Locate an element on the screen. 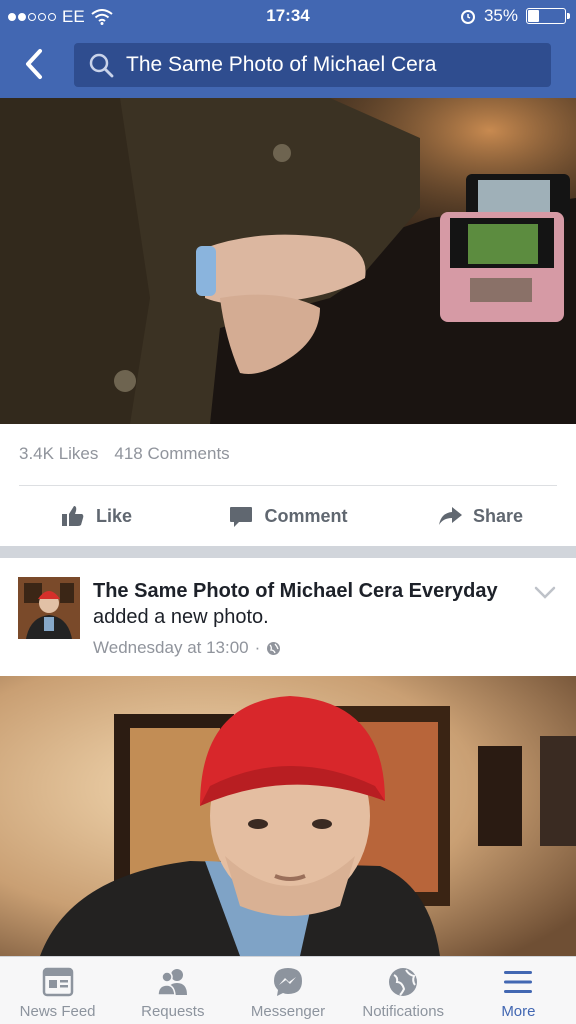 The image size is (576, 1024). tab-label: Messenger is located at coordinates (288, 1011).